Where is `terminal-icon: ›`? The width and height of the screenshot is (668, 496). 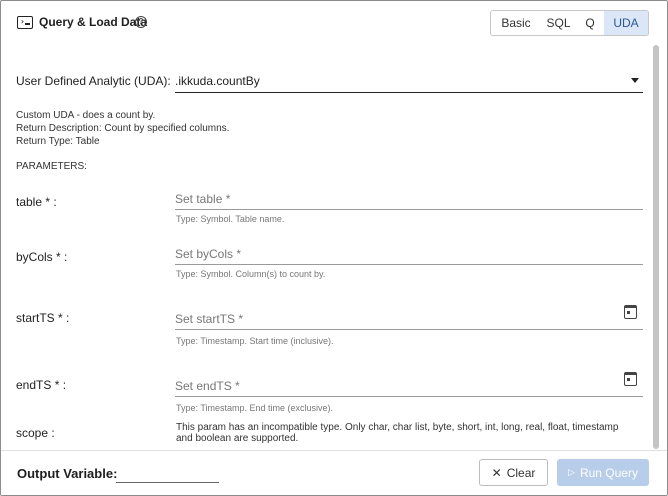 terminal-icon: › is located at coordinates (25, 22).